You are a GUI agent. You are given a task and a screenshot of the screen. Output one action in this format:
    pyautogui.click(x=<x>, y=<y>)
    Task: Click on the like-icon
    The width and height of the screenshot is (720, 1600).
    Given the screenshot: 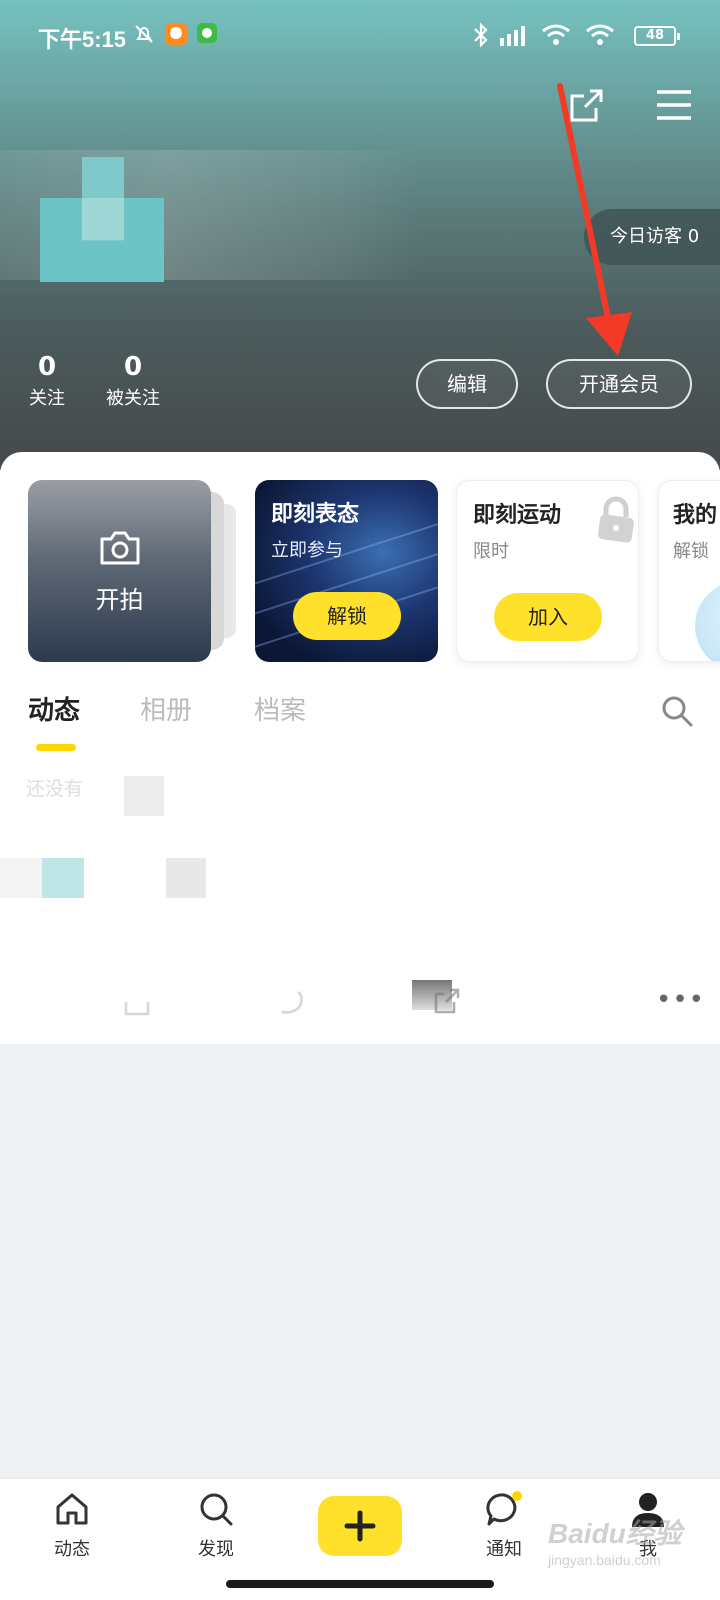 What is the action you would take?
    pyautogui.click(x=137, y=1001)
    